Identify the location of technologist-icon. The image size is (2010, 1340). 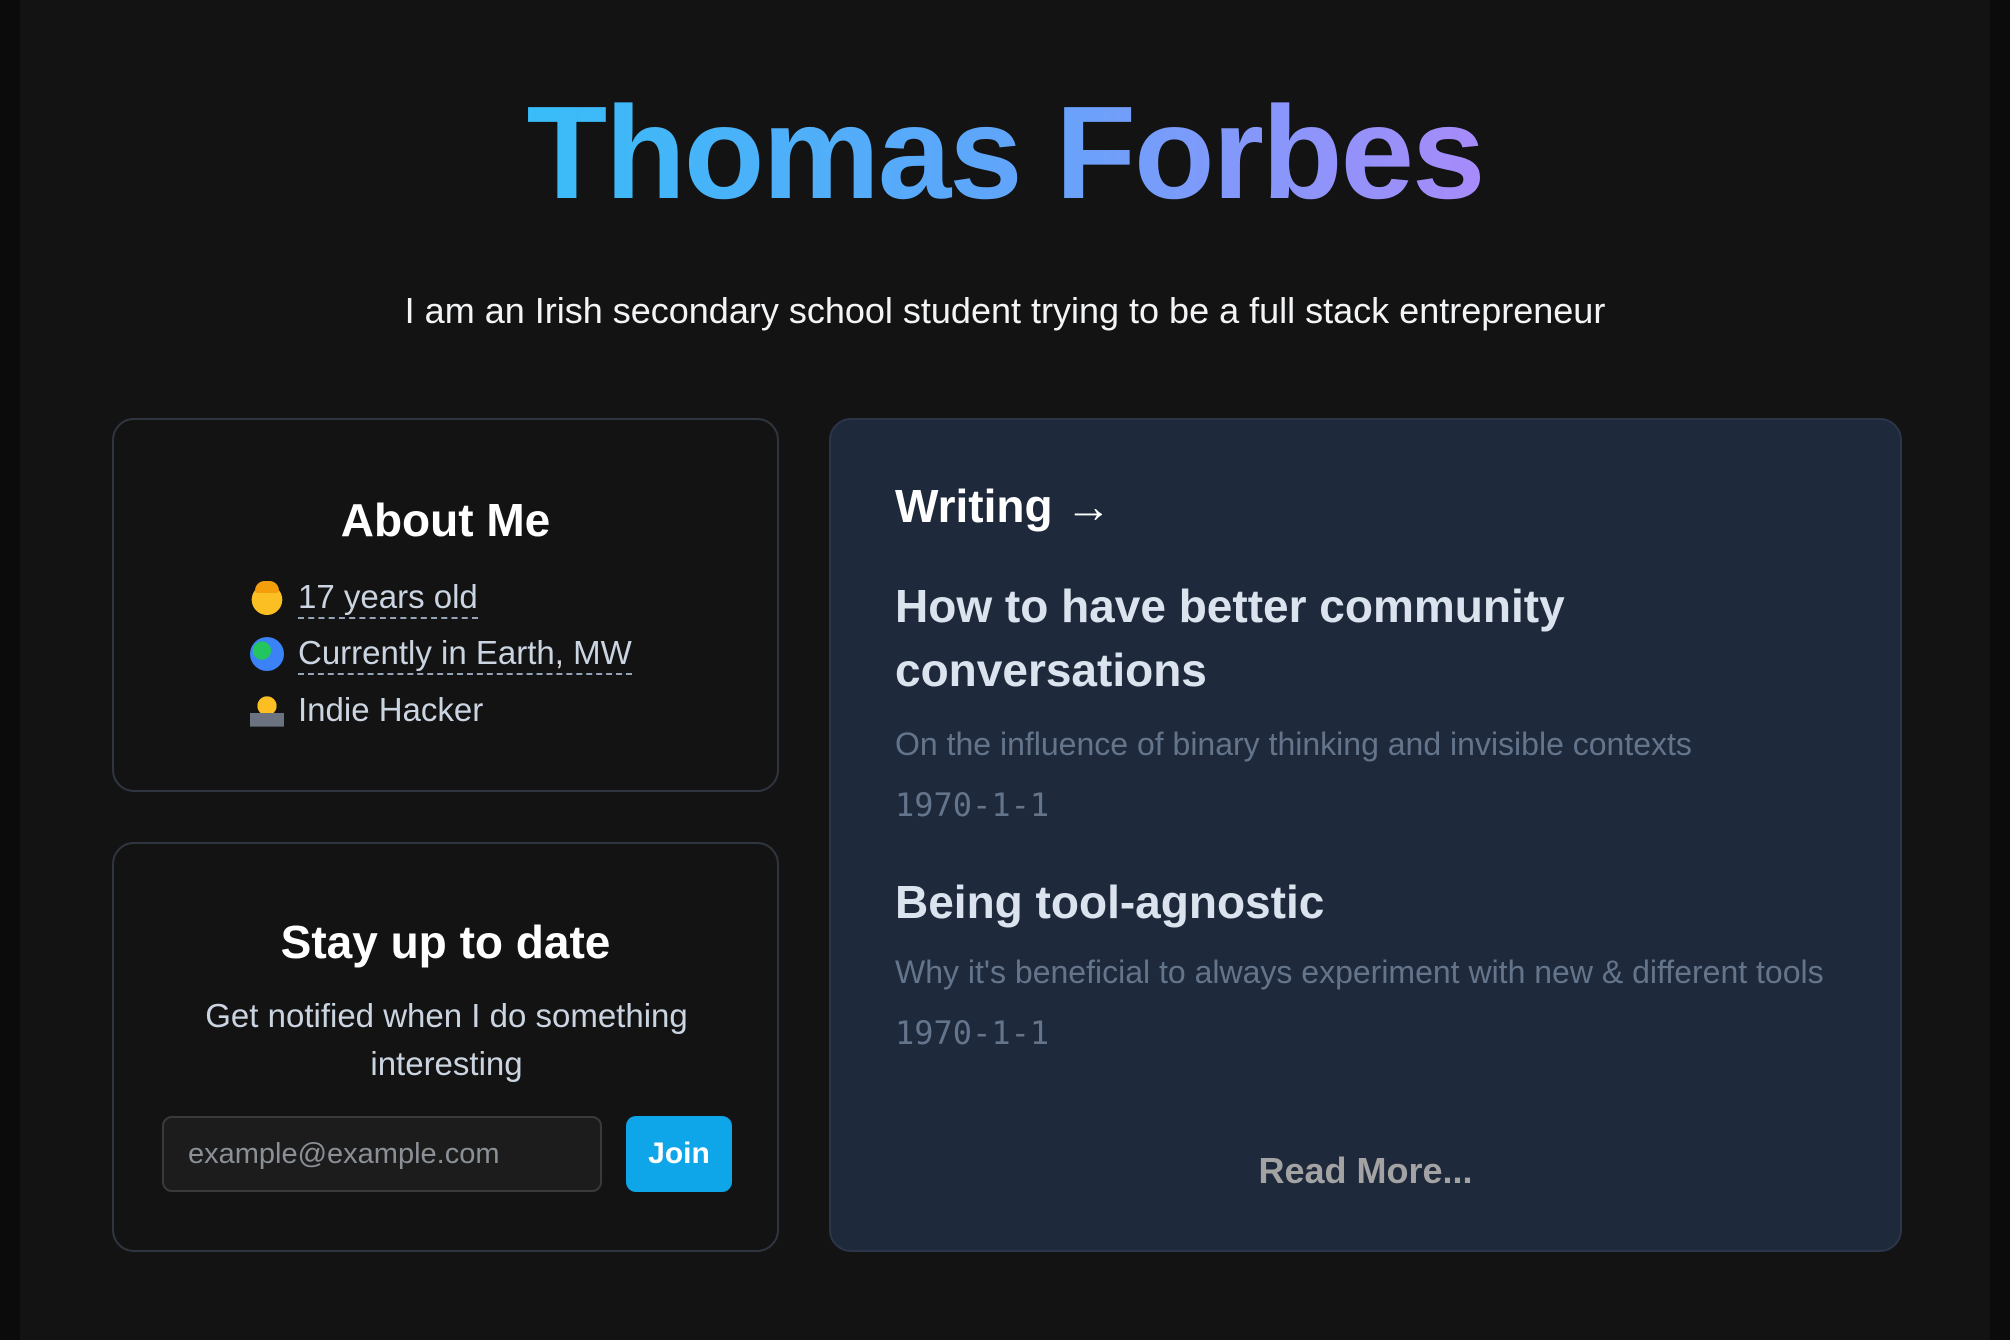
(267, 710).